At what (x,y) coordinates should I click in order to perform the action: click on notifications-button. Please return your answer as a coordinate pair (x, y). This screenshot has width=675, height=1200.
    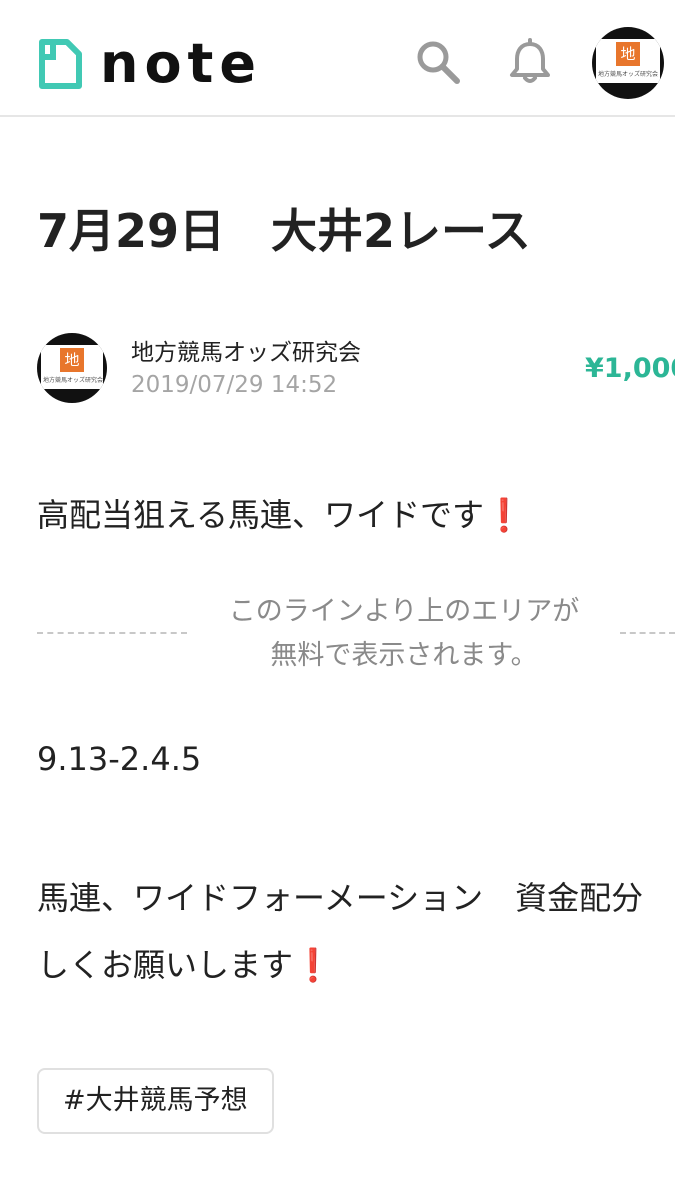
    Looking at the image, I should click on (530, 62).